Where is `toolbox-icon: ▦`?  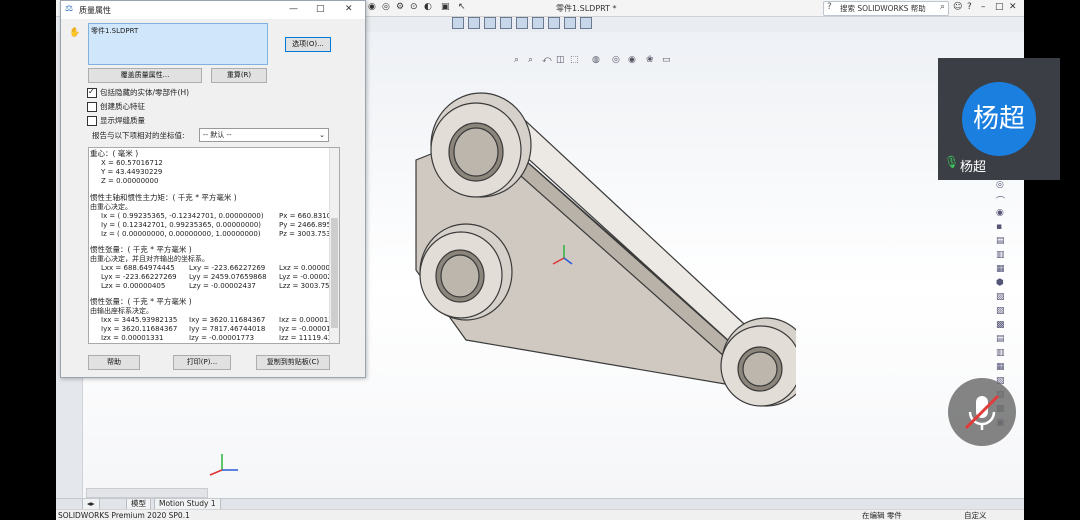
toolbox-icon: ▦ is located at coordinates (1000, 269).